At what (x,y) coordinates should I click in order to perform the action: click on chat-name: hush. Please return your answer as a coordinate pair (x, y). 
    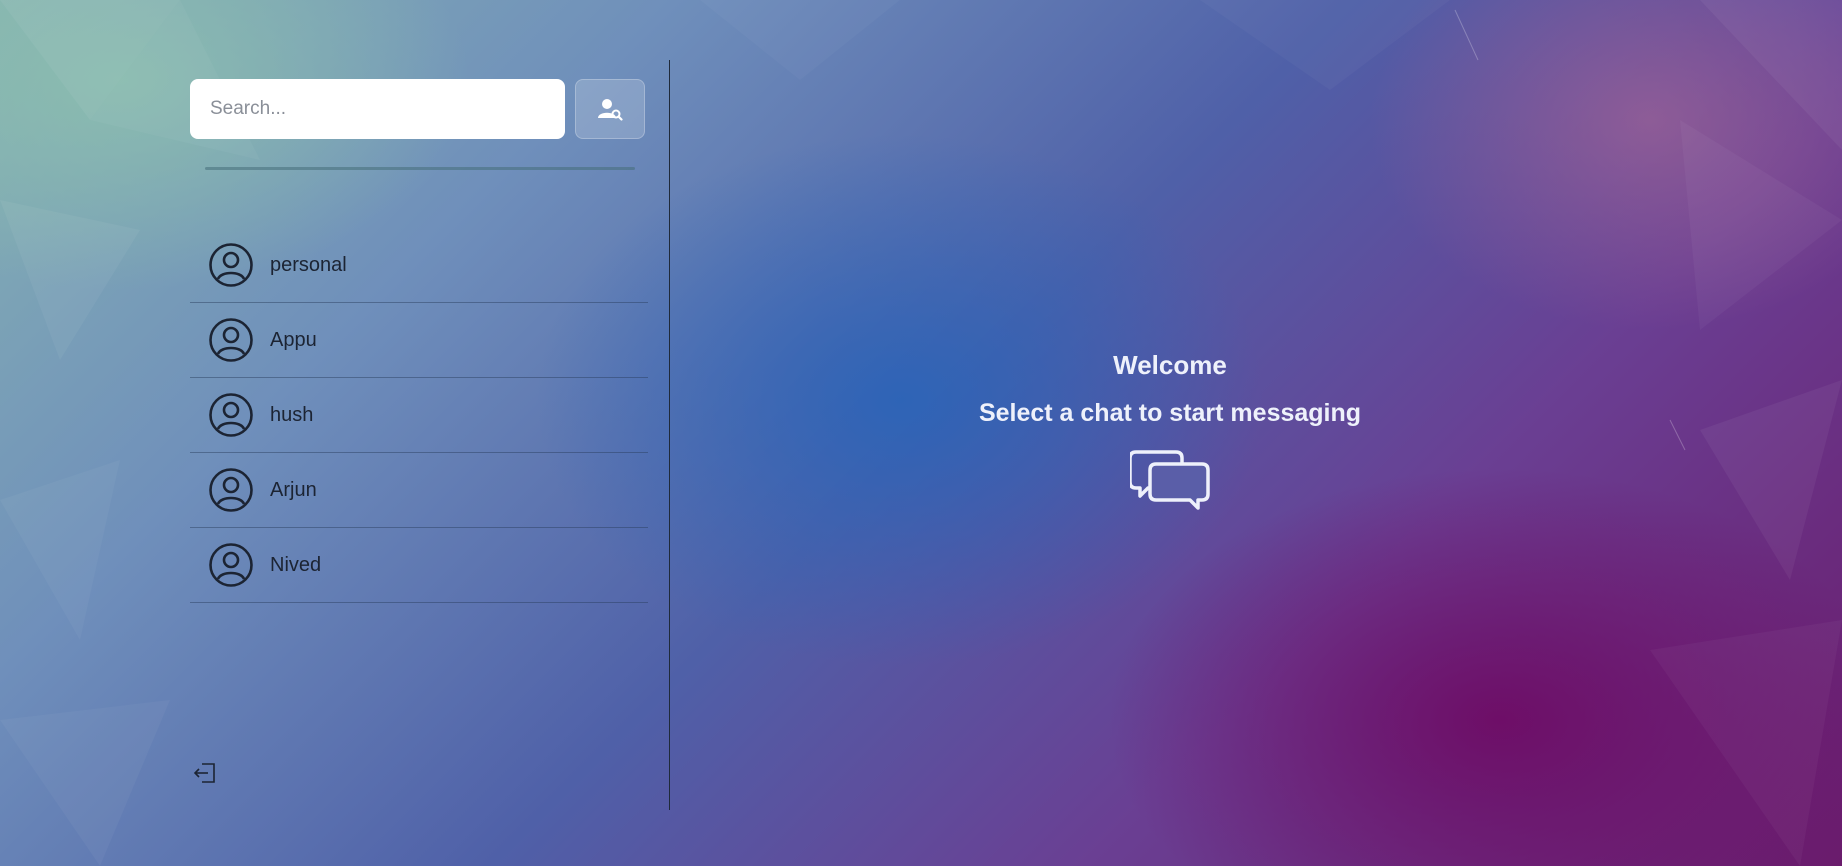
    Looking at the image, I should click on (292, 414).